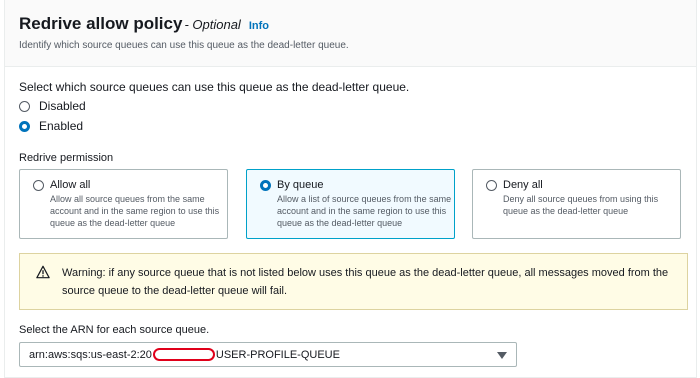 This screenshot has width=700, height=378. What do you see at coordinates (70, 185) in the screenshot?
I see `tile-allow-all-title: Allow all` at bounding box center [70, 185].